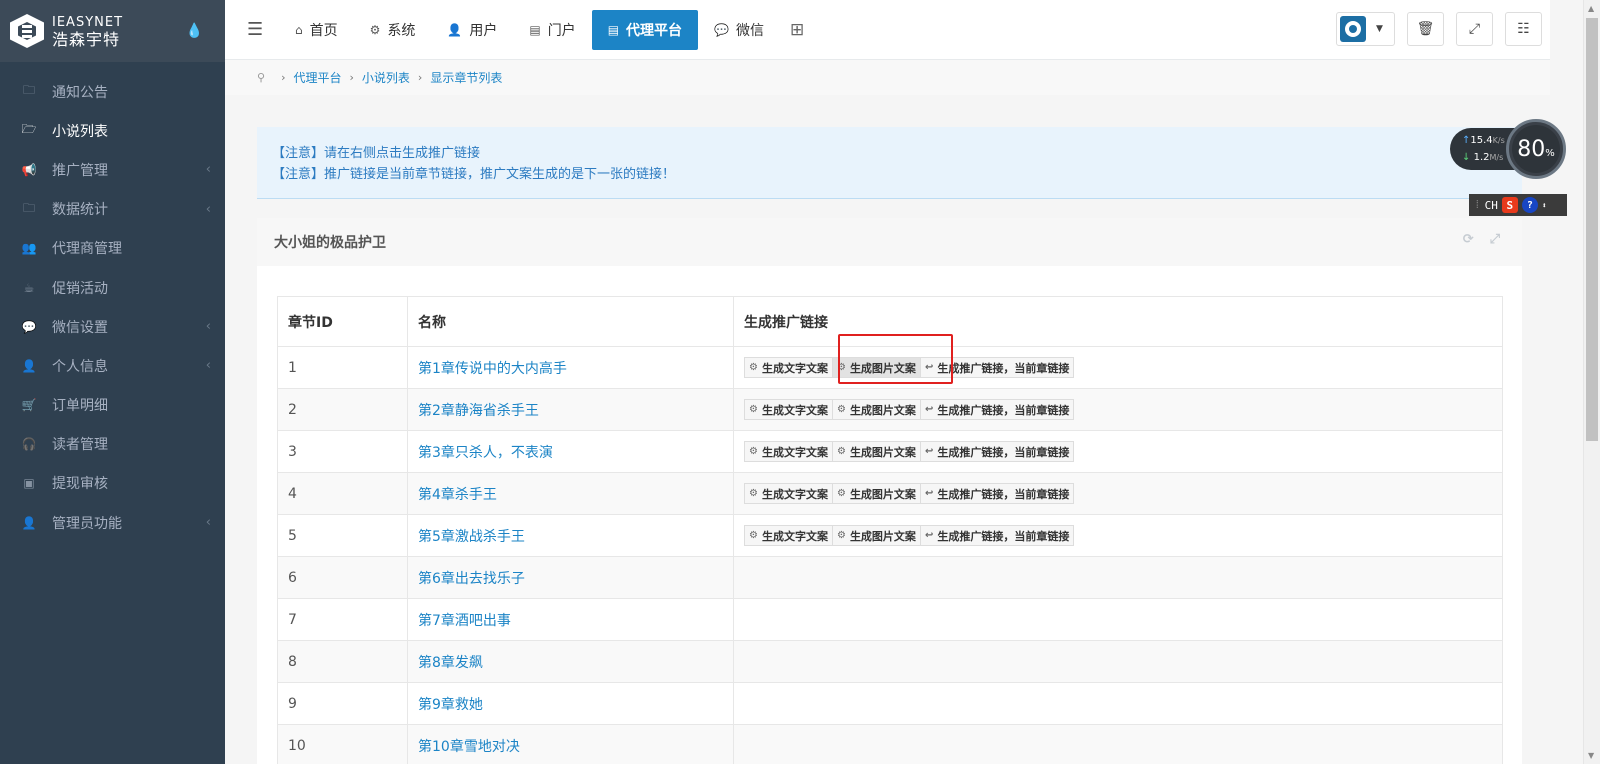  What do you see at coordinates (1425, 29) in the screenshot?
I see `clear-cache-button: 🗑` at bounding box center [1425, 29].